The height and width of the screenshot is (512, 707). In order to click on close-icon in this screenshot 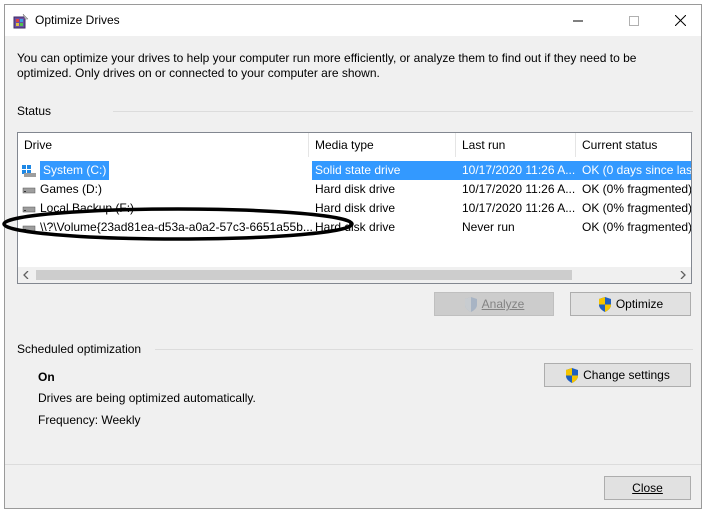, I will do `click(680, 20)`.